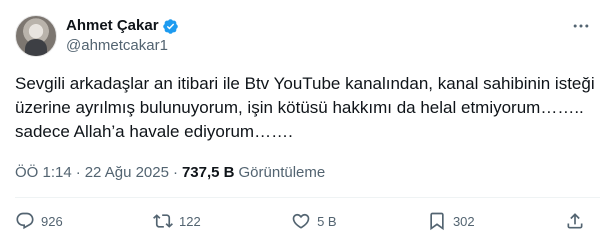 This screenshot has width=613, height=252. Describe the element at coordinates (177, 222) in the screenshot. I see `retweet-button: 122` at that location.